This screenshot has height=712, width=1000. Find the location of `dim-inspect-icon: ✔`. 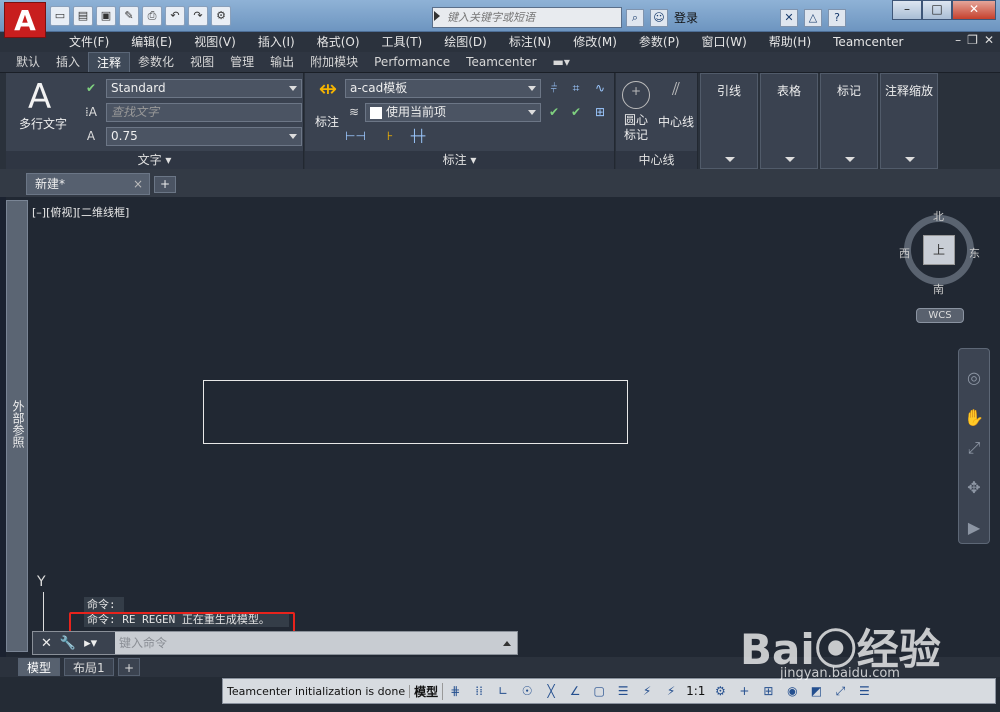

dim-inspect-icon: ✔ is located at coordinates (554, 112).